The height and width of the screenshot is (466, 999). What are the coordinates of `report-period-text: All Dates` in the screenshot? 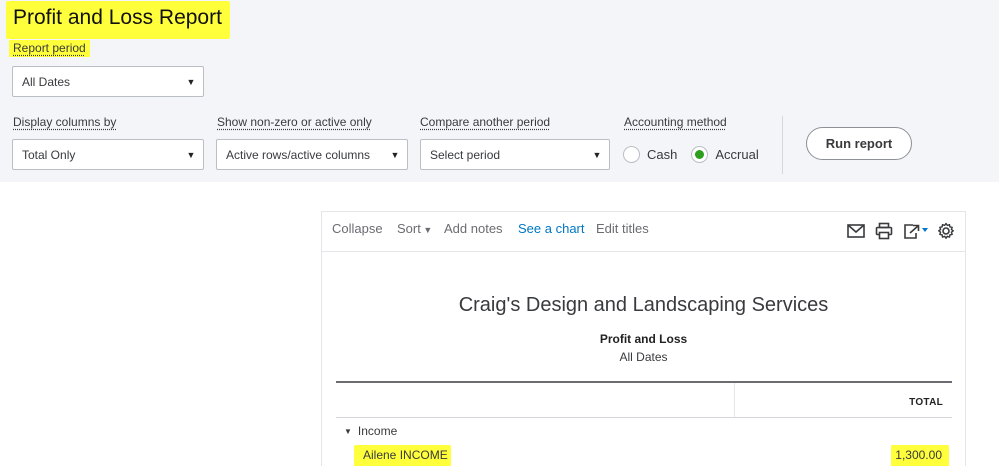 It's located at (643, 357).